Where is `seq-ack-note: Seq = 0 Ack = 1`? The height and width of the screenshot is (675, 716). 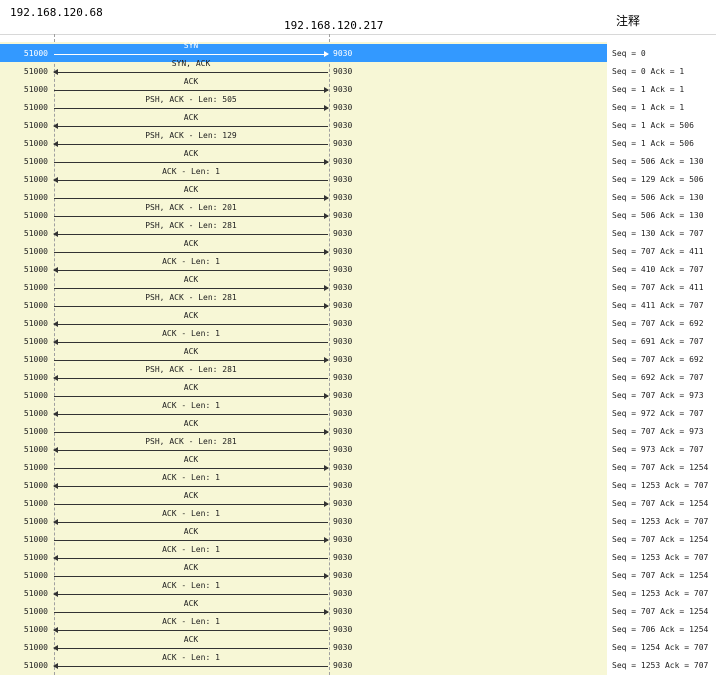
seq-ack-note: Seq = 0 Ack = 1 is located at coordinates (648, 71).